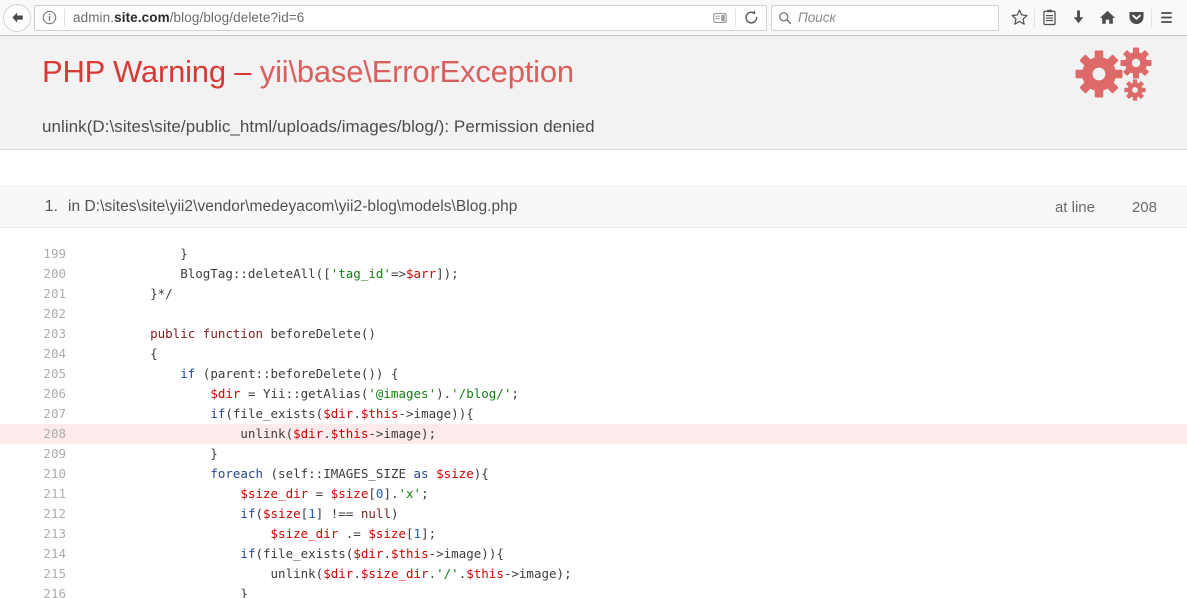 The image size is (1187, 598). Describe the element at coordinates (289, 373) in the screenshot. I see `code-line-text: if (parent::beforeDelete()) {` at that location.